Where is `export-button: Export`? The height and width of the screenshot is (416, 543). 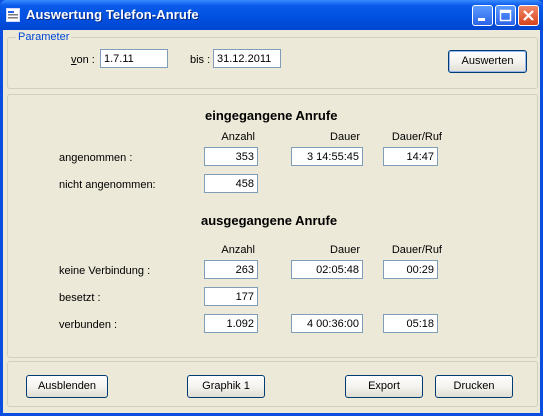 export-button: Export is located at coordinates (384, 386).